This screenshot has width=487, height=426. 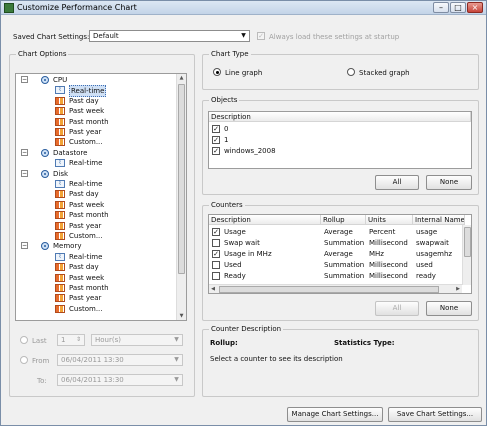 What do you see at coordinates (78, 339) in the screenshot?
I see `spinner-icon: ⇕` at bounding box center [78, 339].